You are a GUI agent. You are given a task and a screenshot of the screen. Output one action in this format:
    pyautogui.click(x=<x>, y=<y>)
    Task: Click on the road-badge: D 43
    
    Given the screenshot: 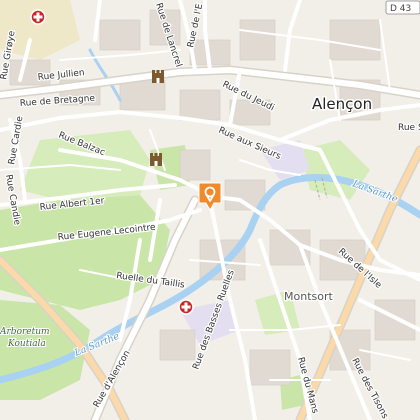 What is the action you would take?
    pyautogui.click(x=402, y=7)
    